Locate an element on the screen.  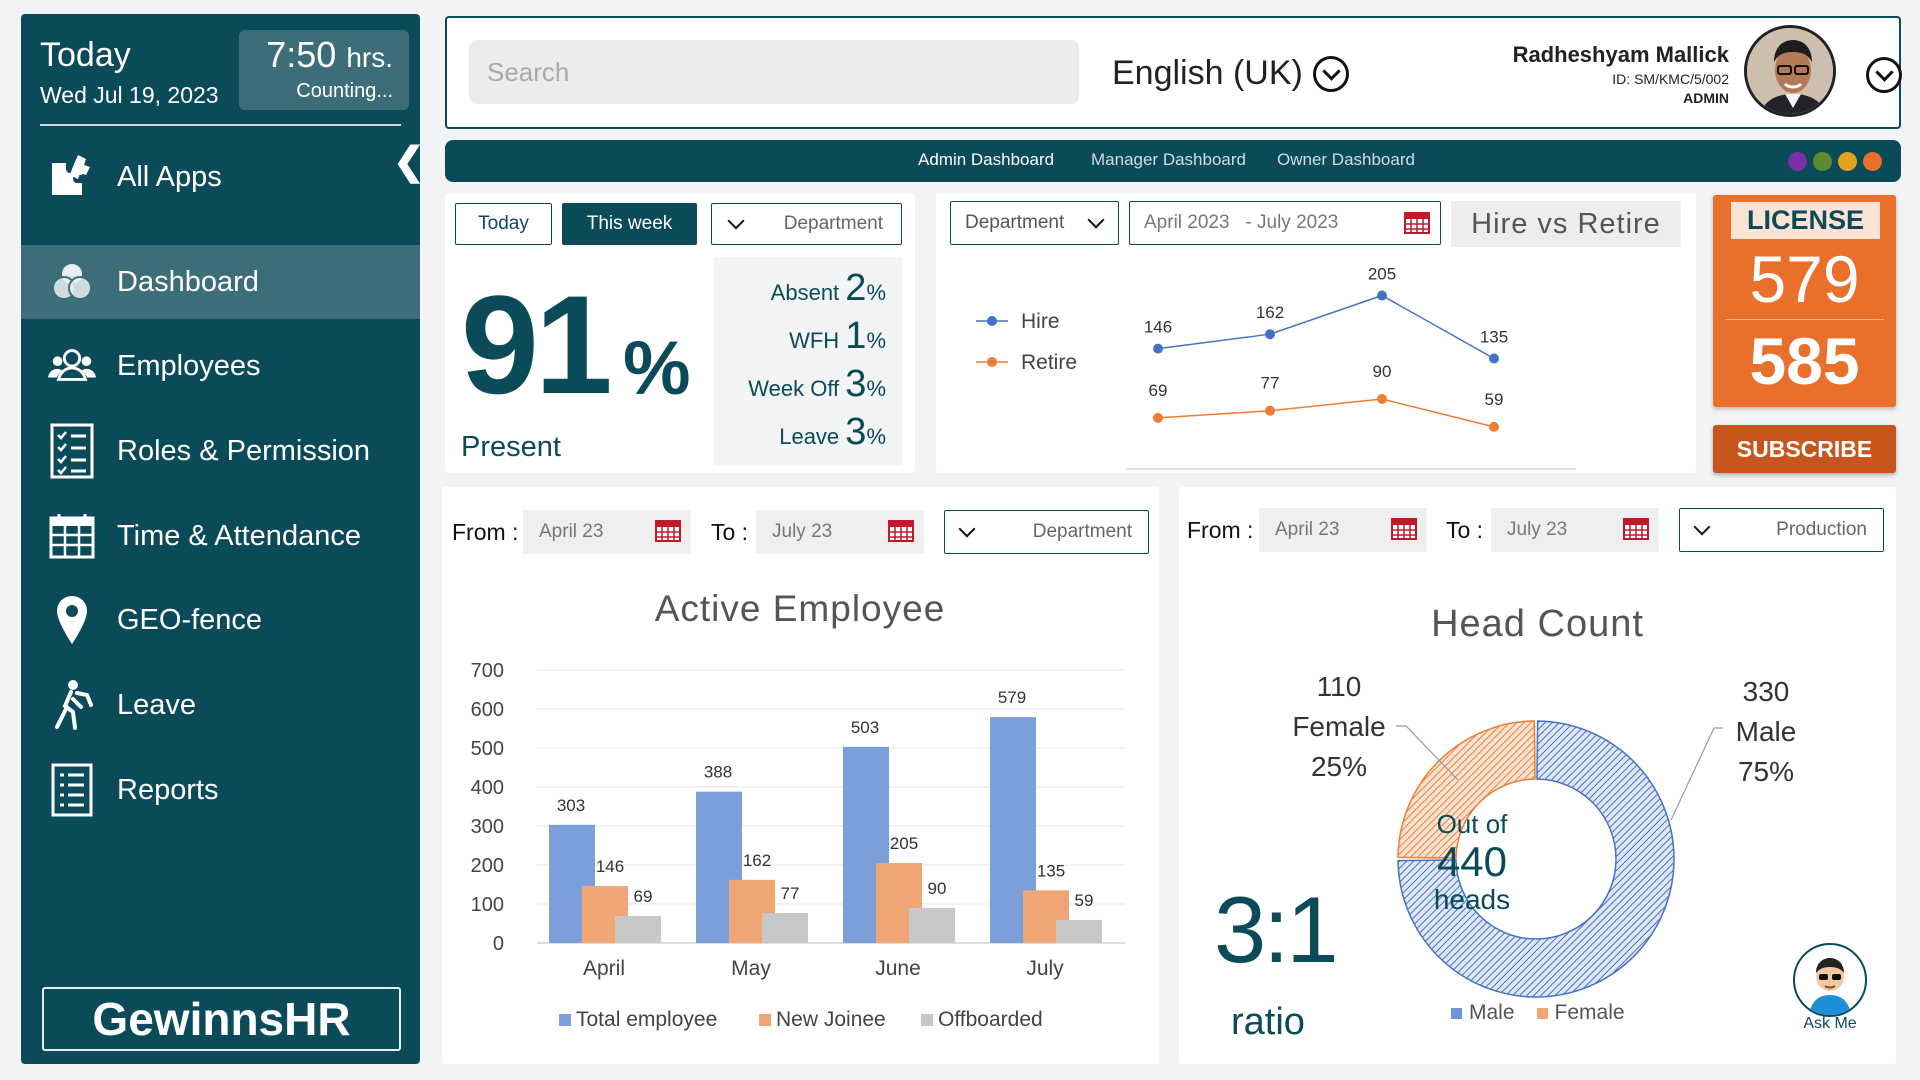
chart-title: Active Employee is located at coordinates (800, 608).